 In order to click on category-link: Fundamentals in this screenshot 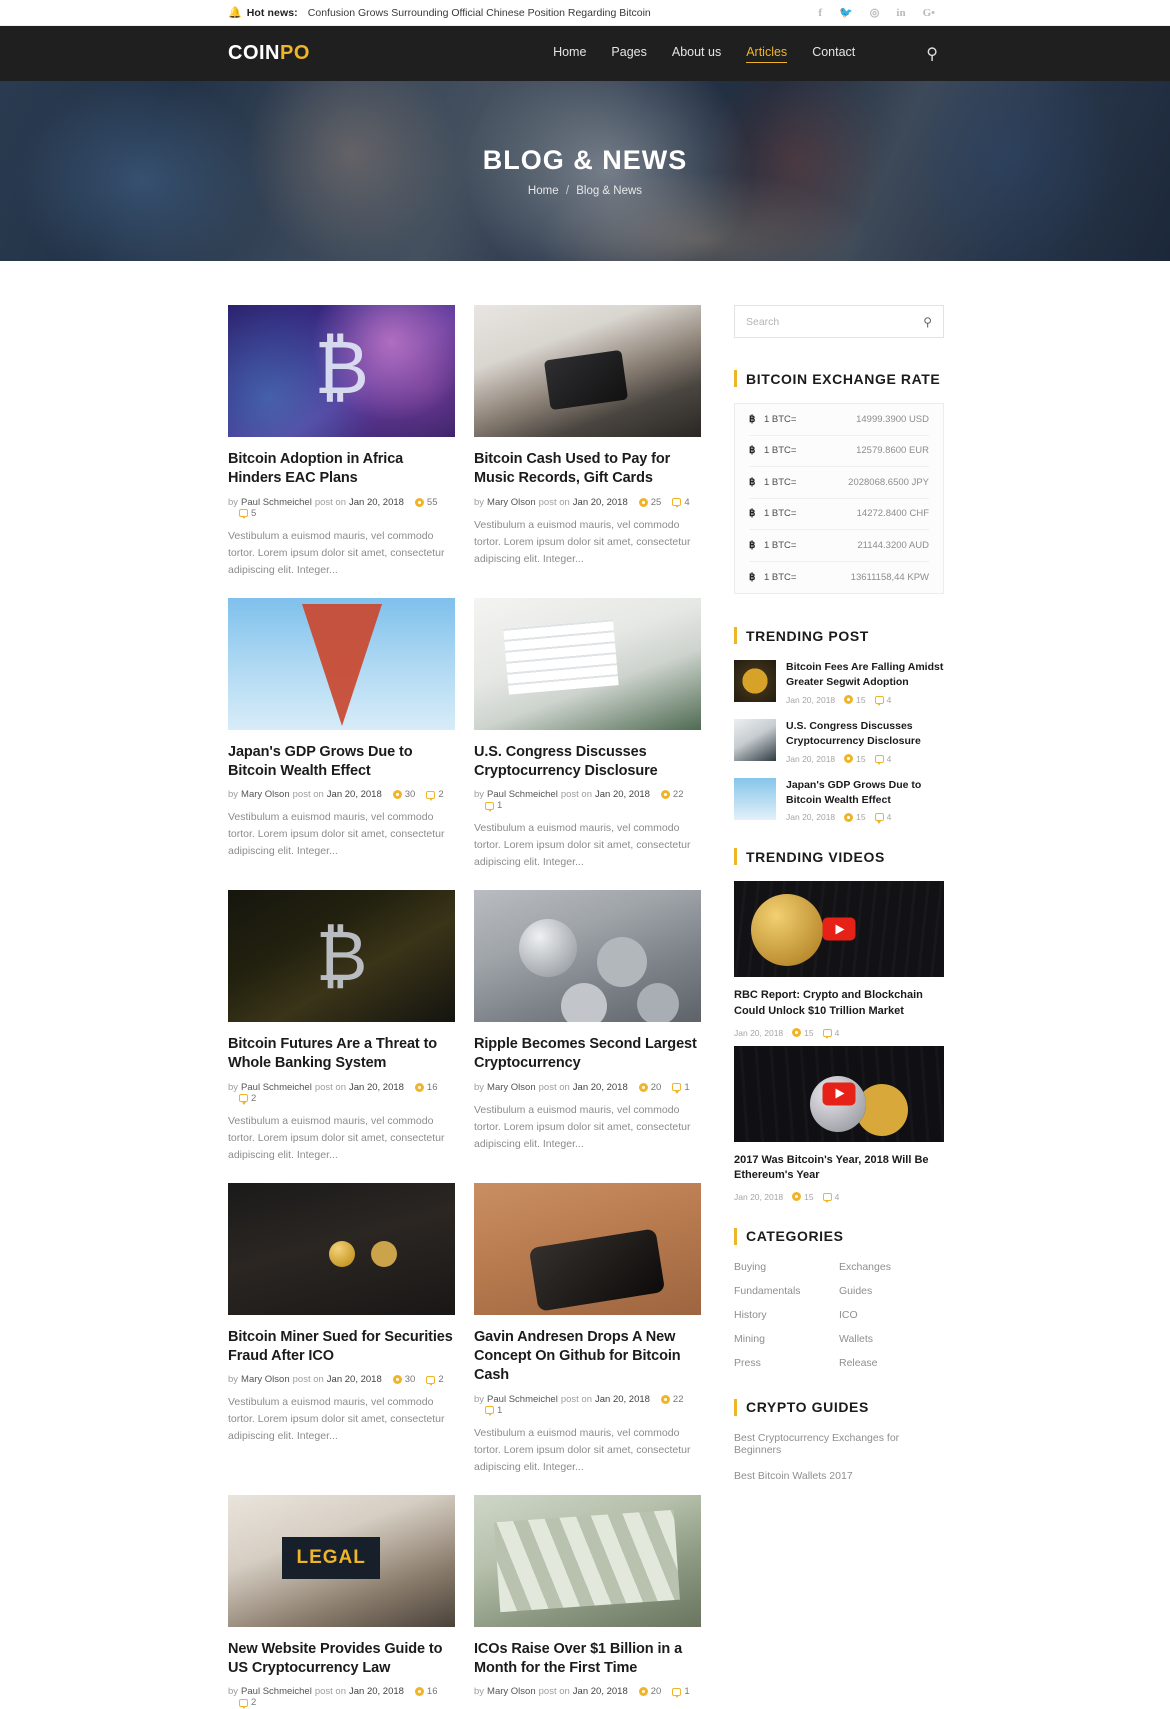, I will do `click(786, 1291)`.